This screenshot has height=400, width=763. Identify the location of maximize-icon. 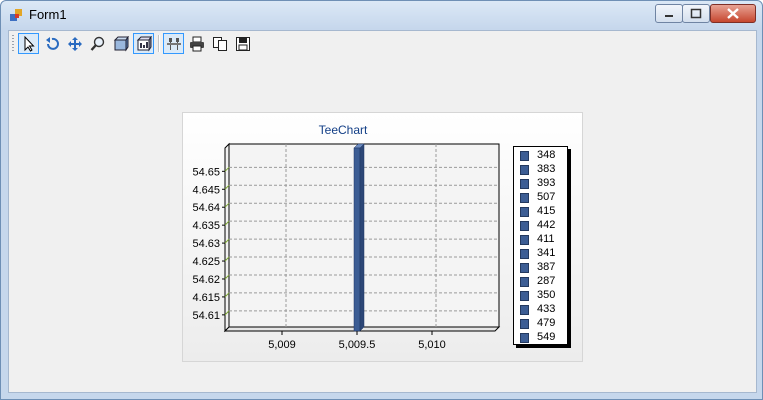
(696, 13).